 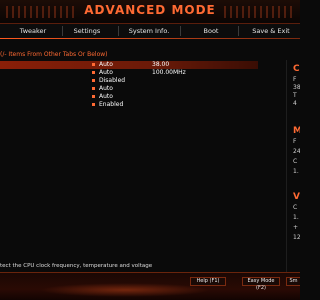 I want to click on panel-divider, so click(x=286, y=167).